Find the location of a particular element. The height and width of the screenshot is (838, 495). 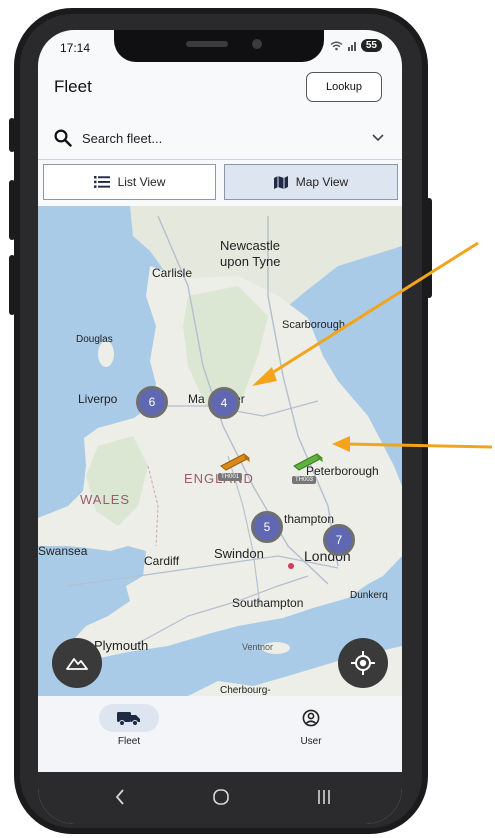

map-label-ventnor: Ventnor is located at coordinates (258, 647).